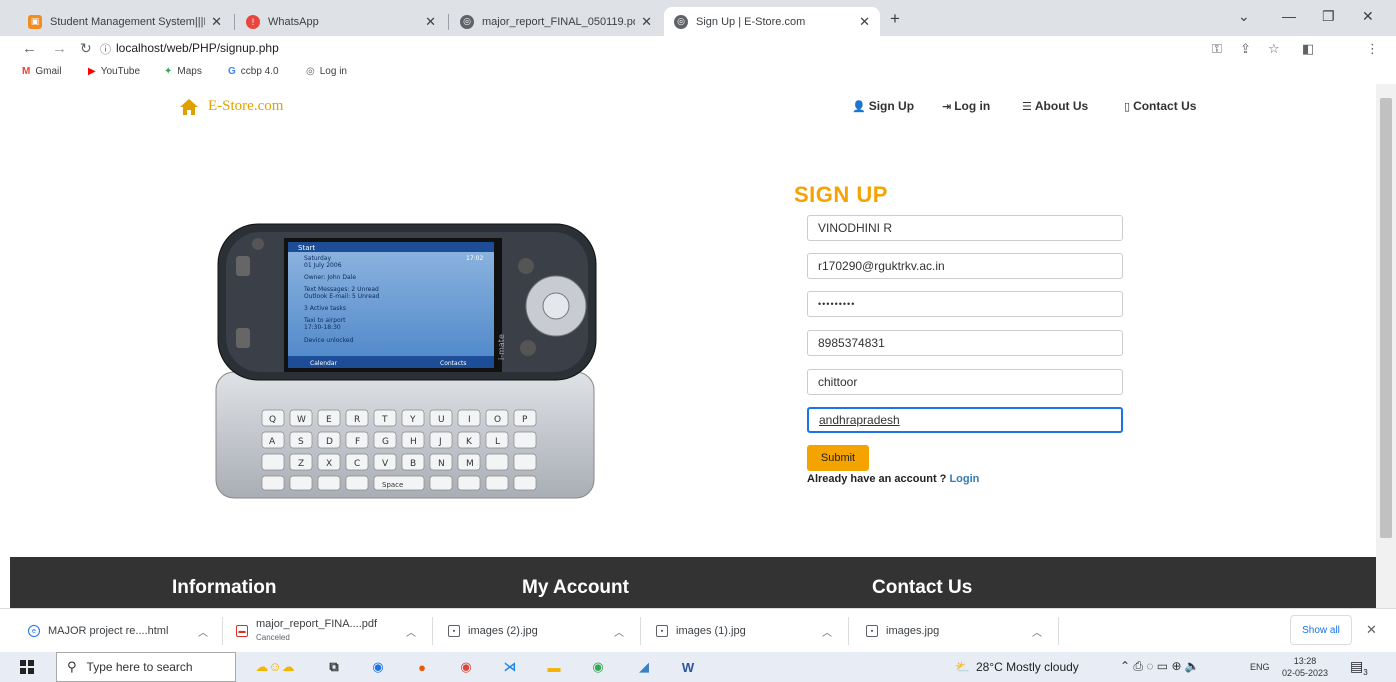 Image resolution: width=1396 pixels, height=682 pixels. Describe the element at coordinates (1328, 16) in the screenshot. I see `restore-button: ❐` at that location.